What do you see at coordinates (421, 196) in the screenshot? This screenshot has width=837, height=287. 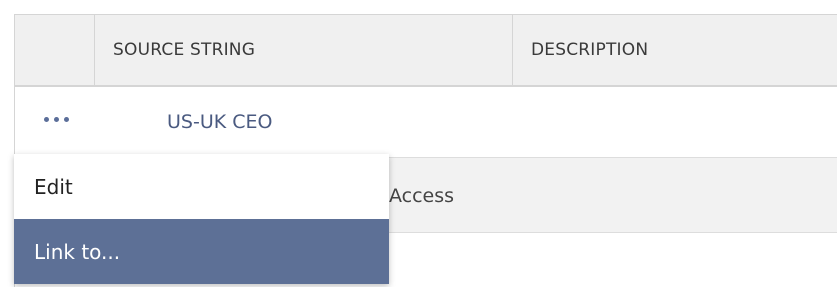 I see `source-string-cell: Access` at bounding box center [421, 196].